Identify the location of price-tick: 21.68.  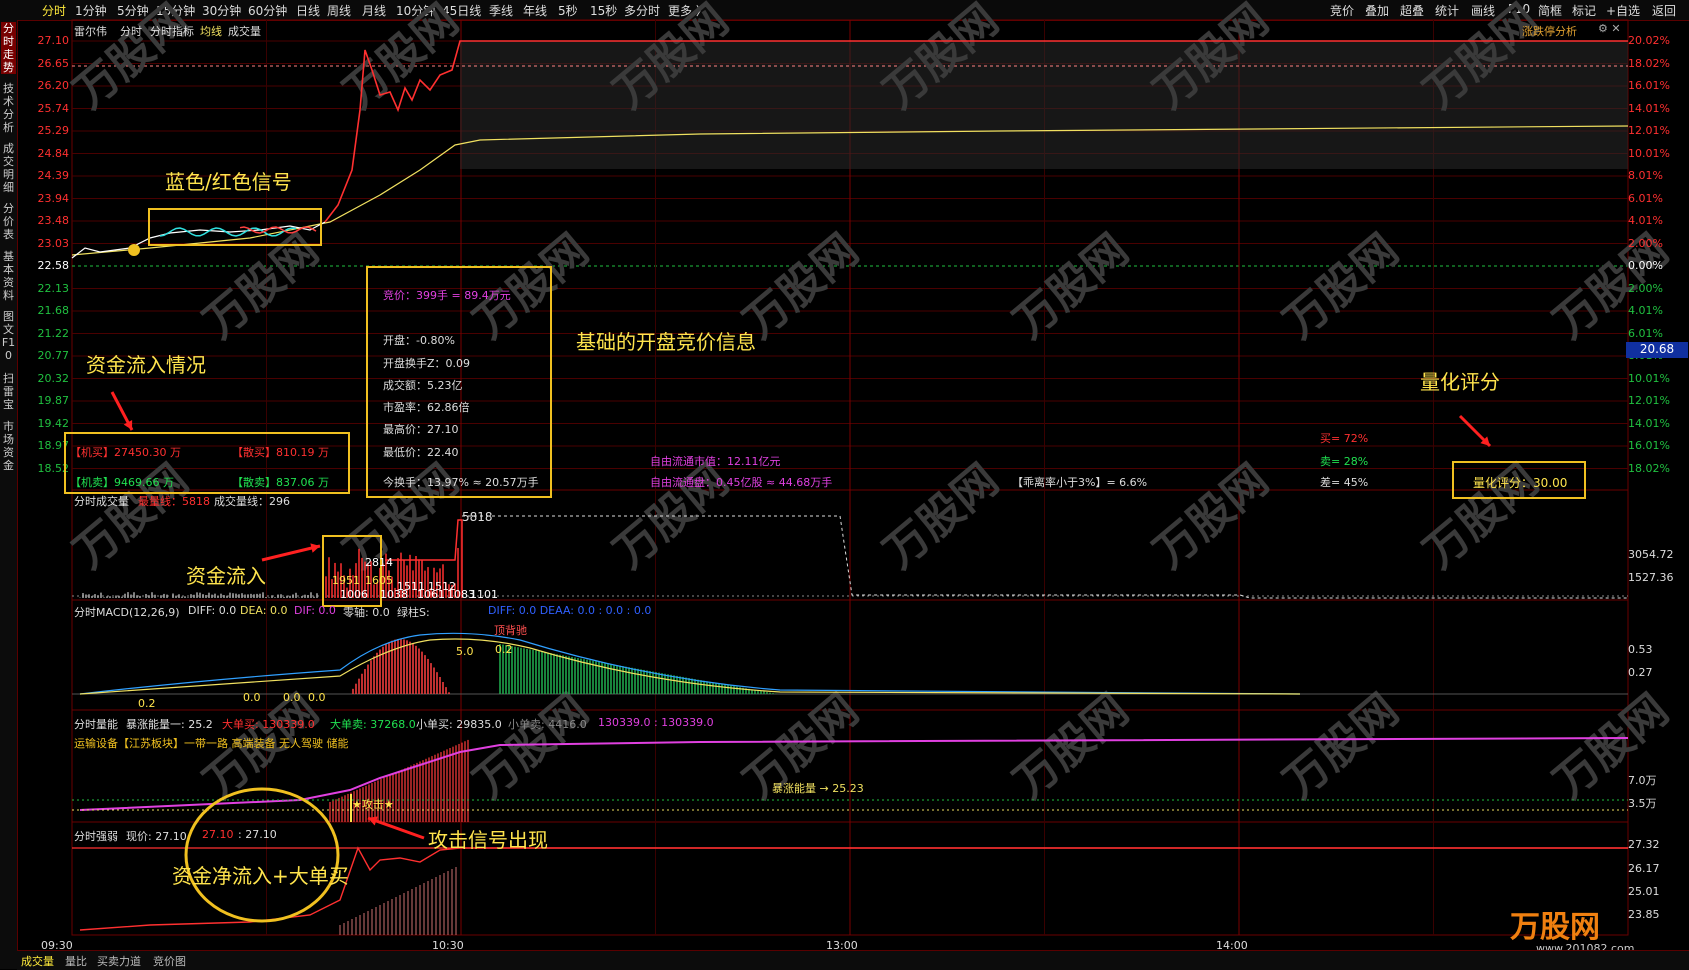
(44, 310).